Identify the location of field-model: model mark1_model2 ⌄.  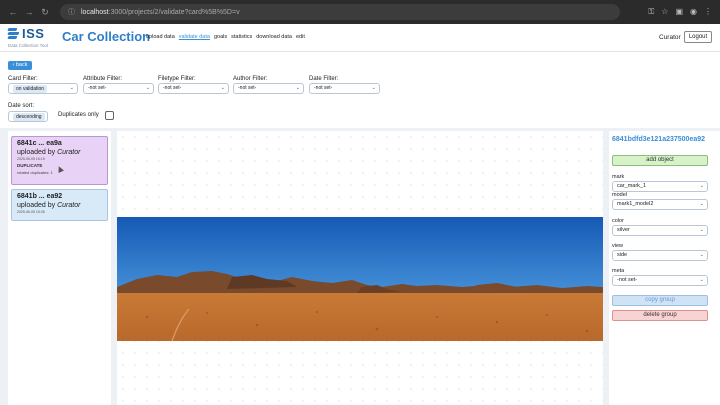
(660, 201).